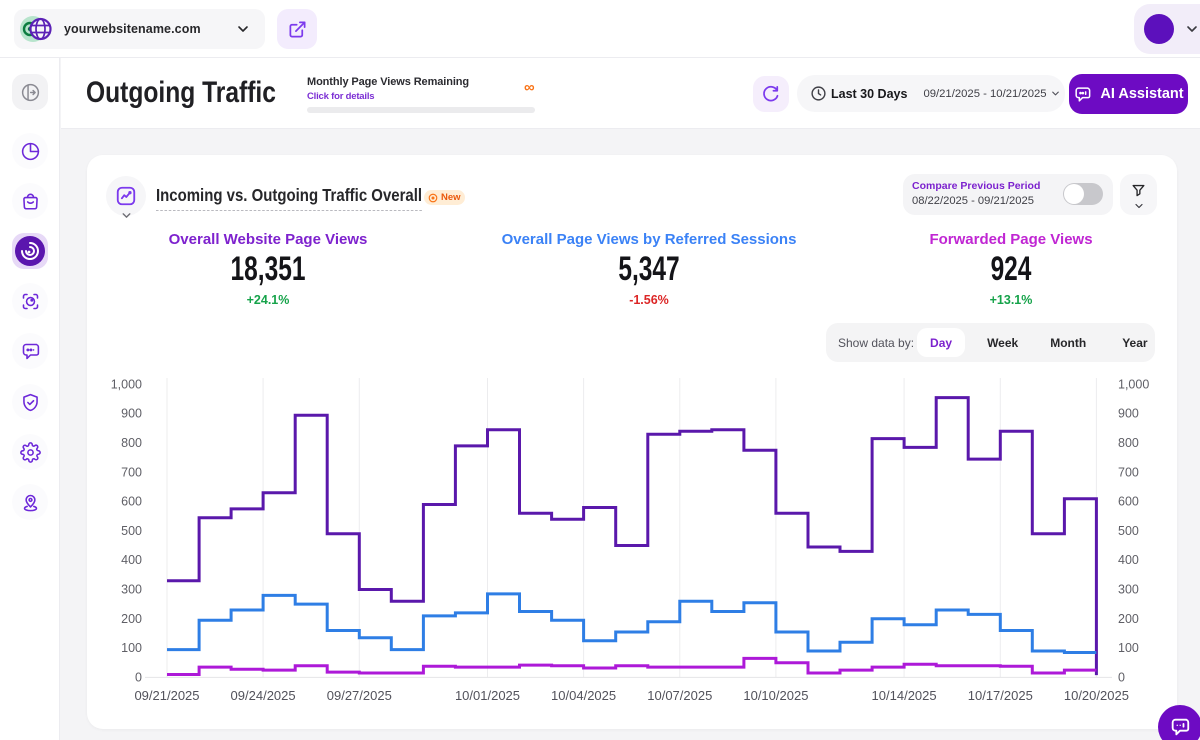  I want to click on svg-text: 10/04/2025, so click(583, 695).